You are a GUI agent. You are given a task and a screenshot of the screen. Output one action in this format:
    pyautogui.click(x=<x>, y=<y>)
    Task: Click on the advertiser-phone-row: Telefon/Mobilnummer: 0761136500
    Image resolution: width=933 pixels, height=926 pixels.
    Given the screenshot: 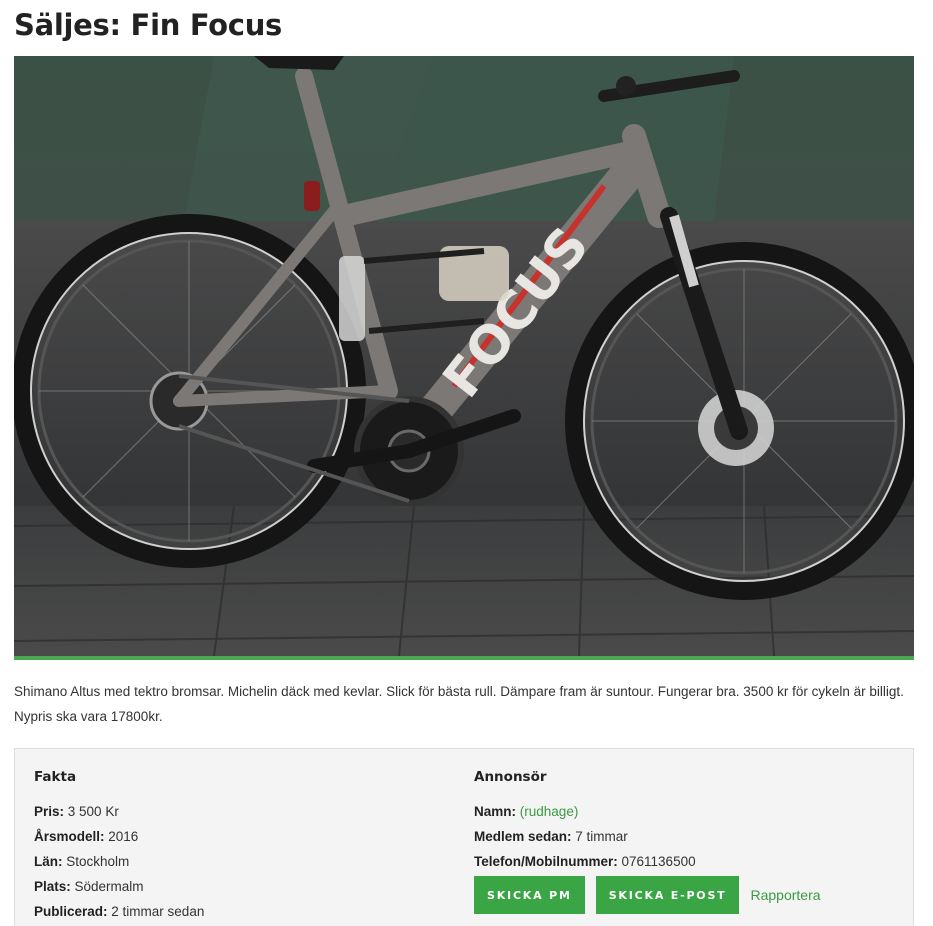 What is the action you would take?
    pyautogui.click(x=647, y=861)
    